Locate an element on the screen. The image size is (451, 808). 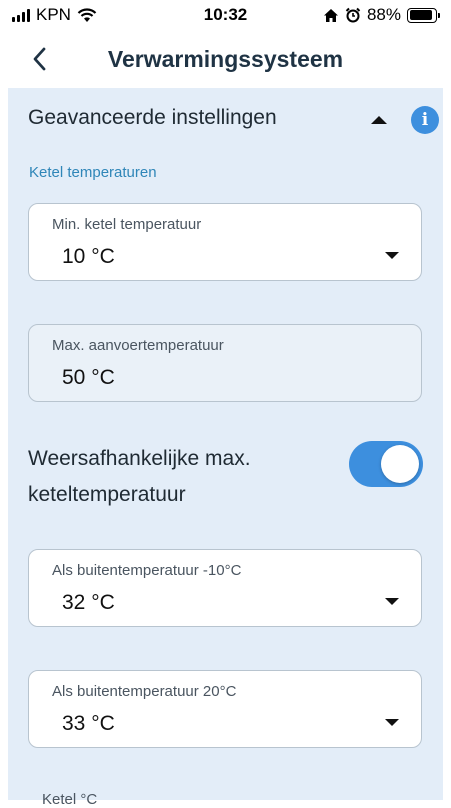
battery-icon is located at coordinates (423, 15).